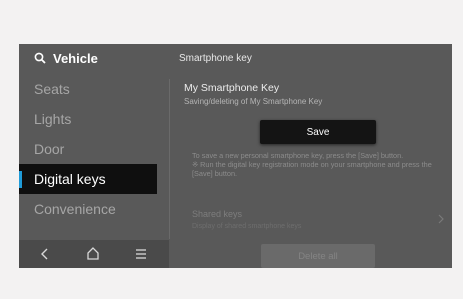 The width and height of the screenshot is (463, 299). I want to click on menu-item-door: Door, so click(94, 149).